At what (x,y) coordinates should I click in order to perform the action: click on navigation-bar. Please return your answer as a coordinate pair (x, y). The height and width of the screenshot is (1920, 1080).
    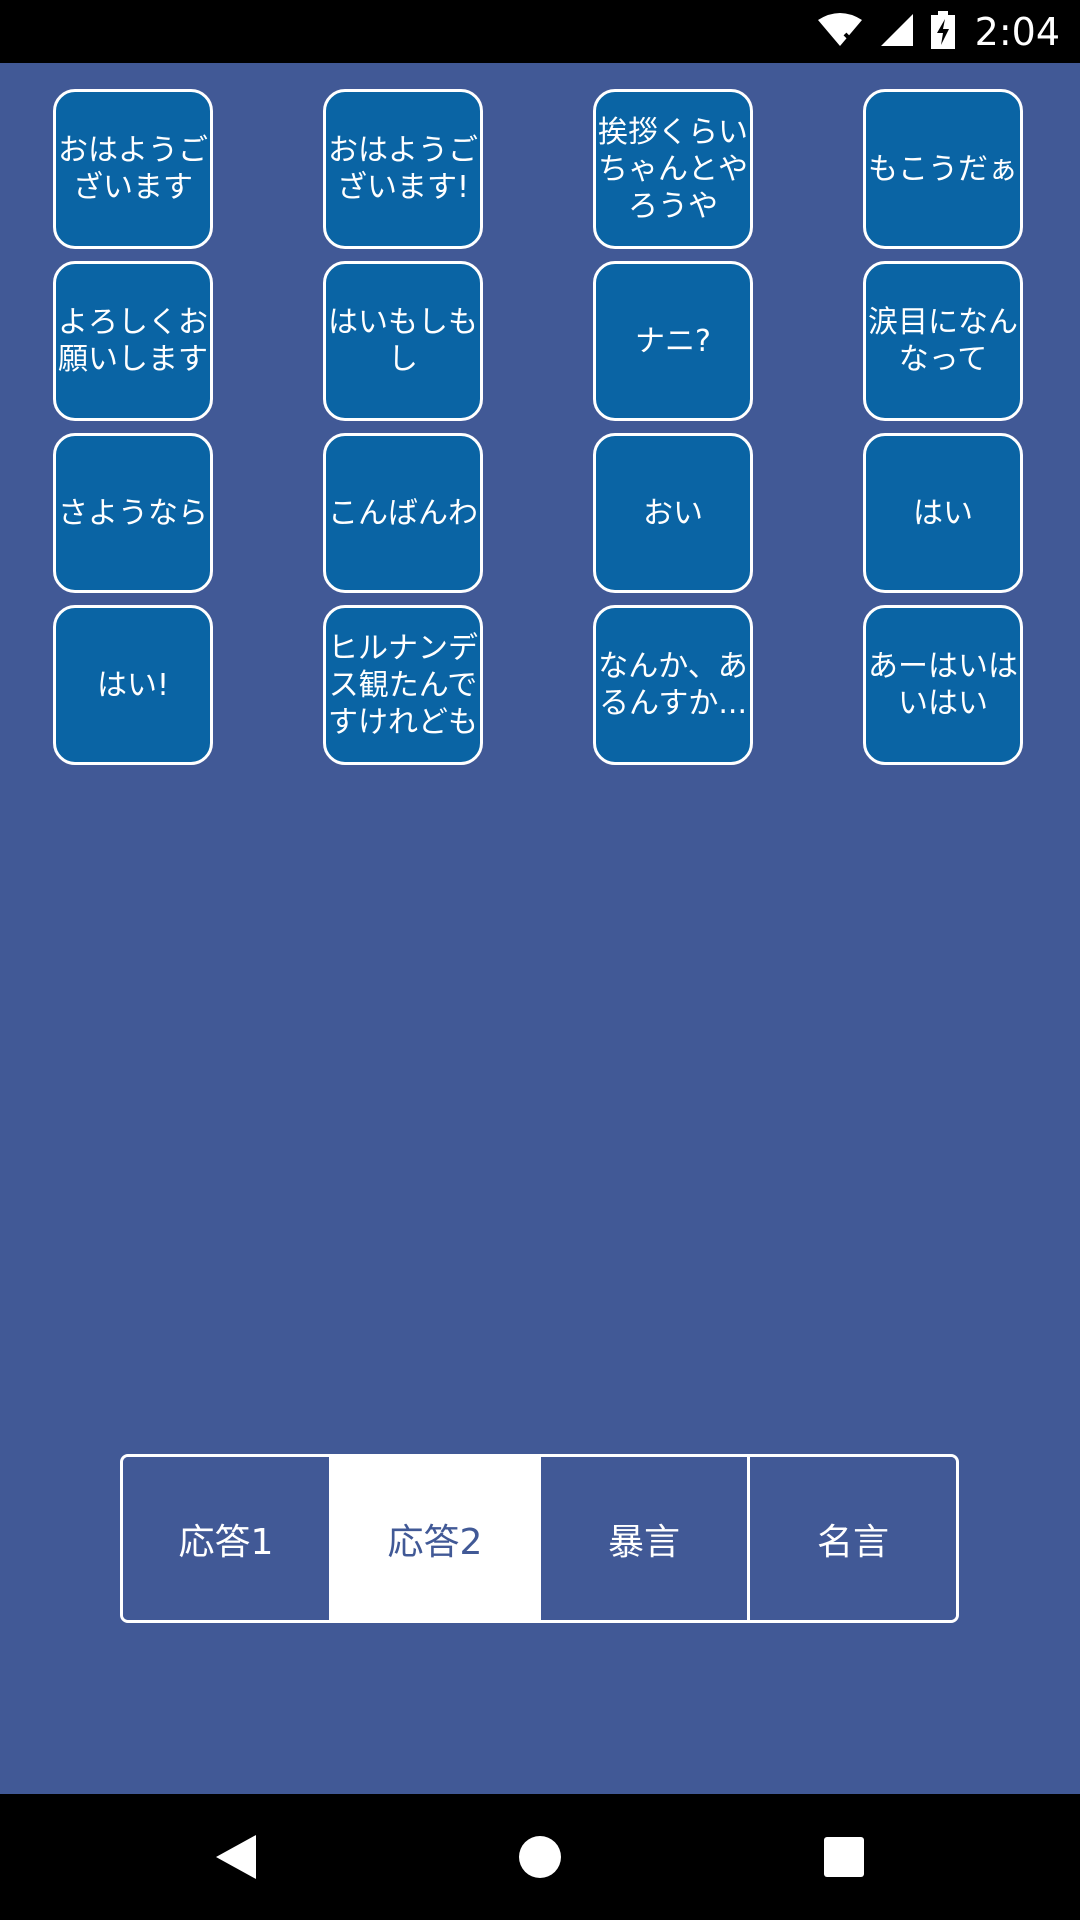
    Looking at the image, I should click on (540, 1857).